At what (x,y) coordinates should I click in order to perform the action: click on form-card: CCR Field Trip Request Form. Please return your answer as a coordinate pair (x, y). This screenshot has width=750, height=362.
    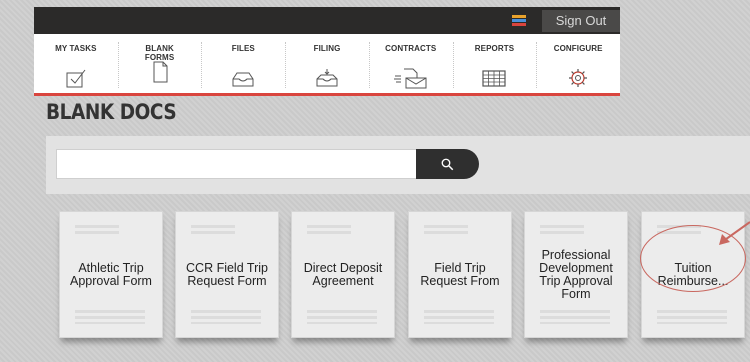
    Looking at the image, I should click on (227, 274).